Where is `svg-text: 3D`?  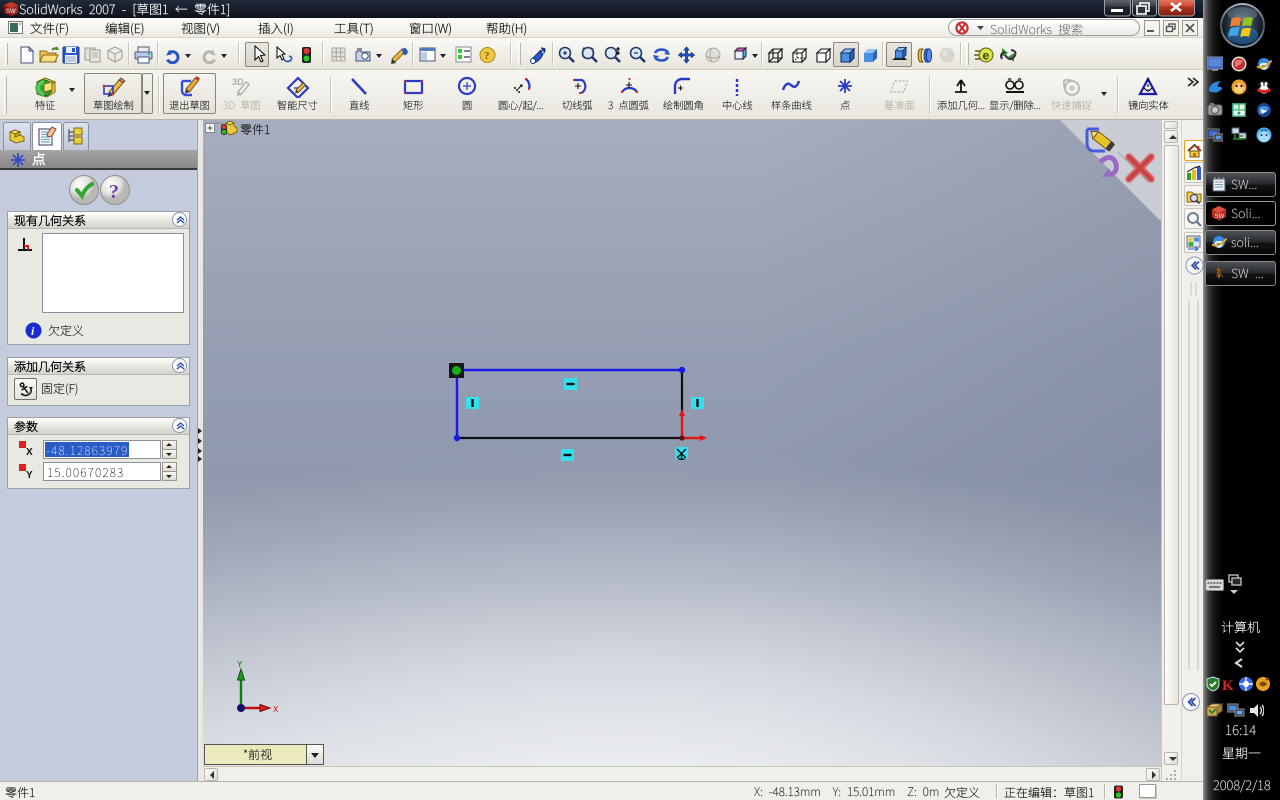 svg-text: 3D is located at coordinates (238, 82).